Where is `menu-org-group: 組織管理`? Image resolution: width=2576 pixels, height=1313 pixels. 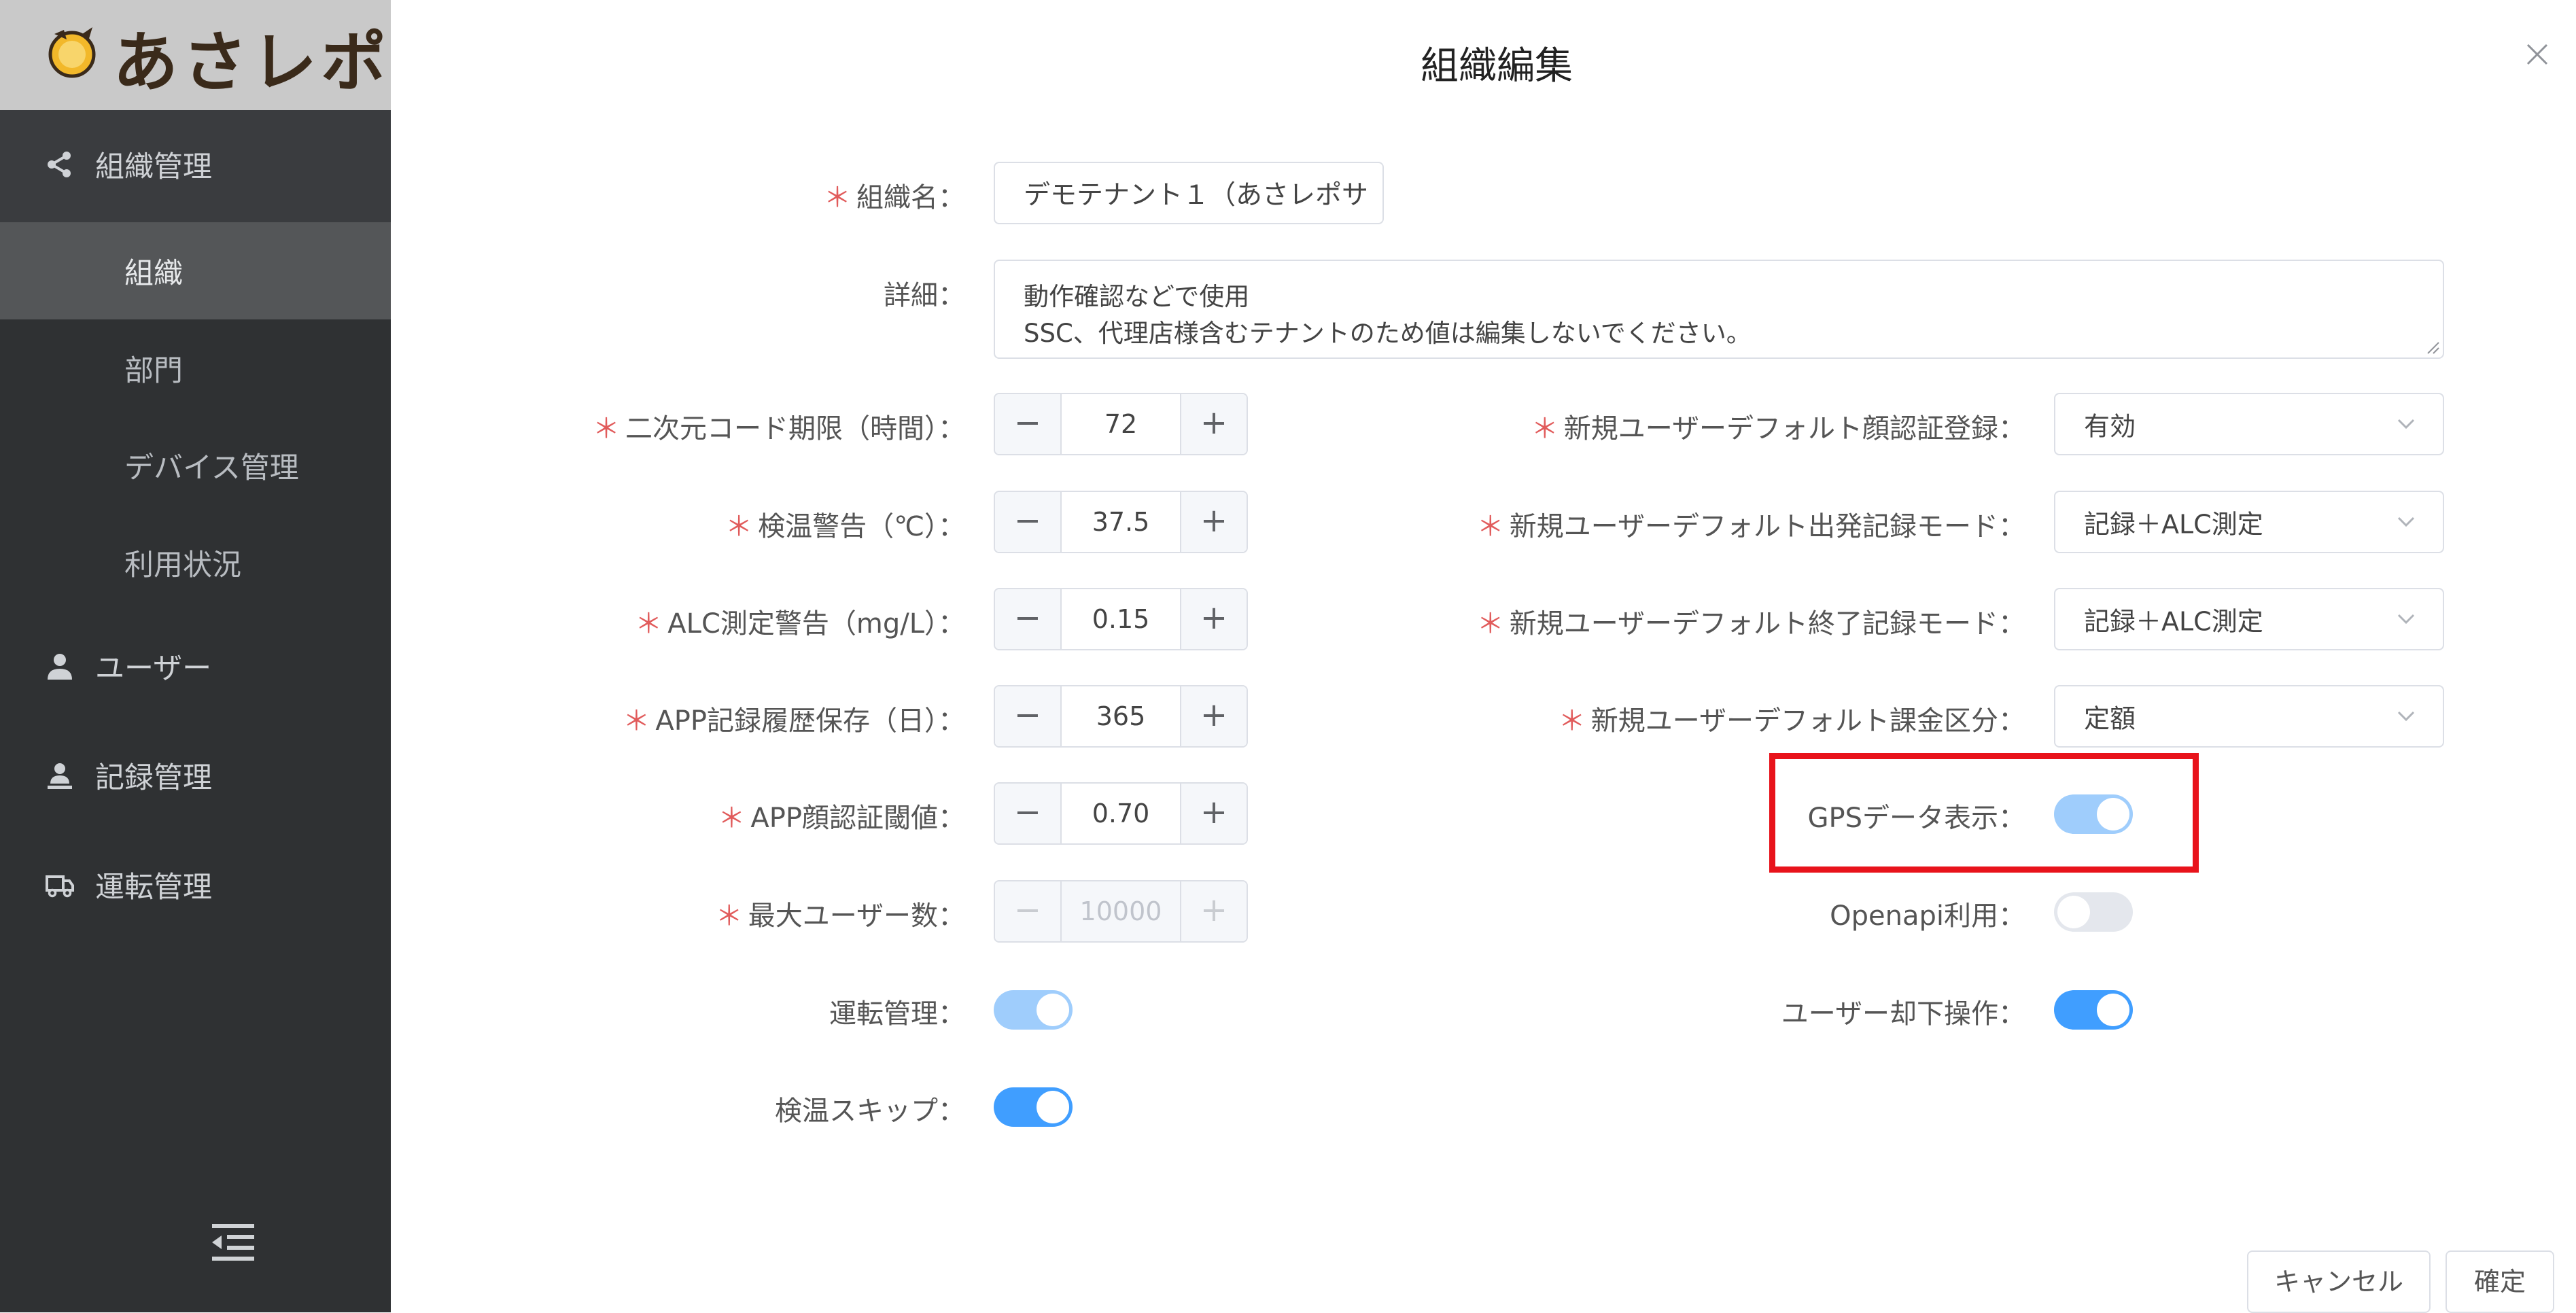
menu-org-group: 組織管理 is located at coordinates (195, 166).